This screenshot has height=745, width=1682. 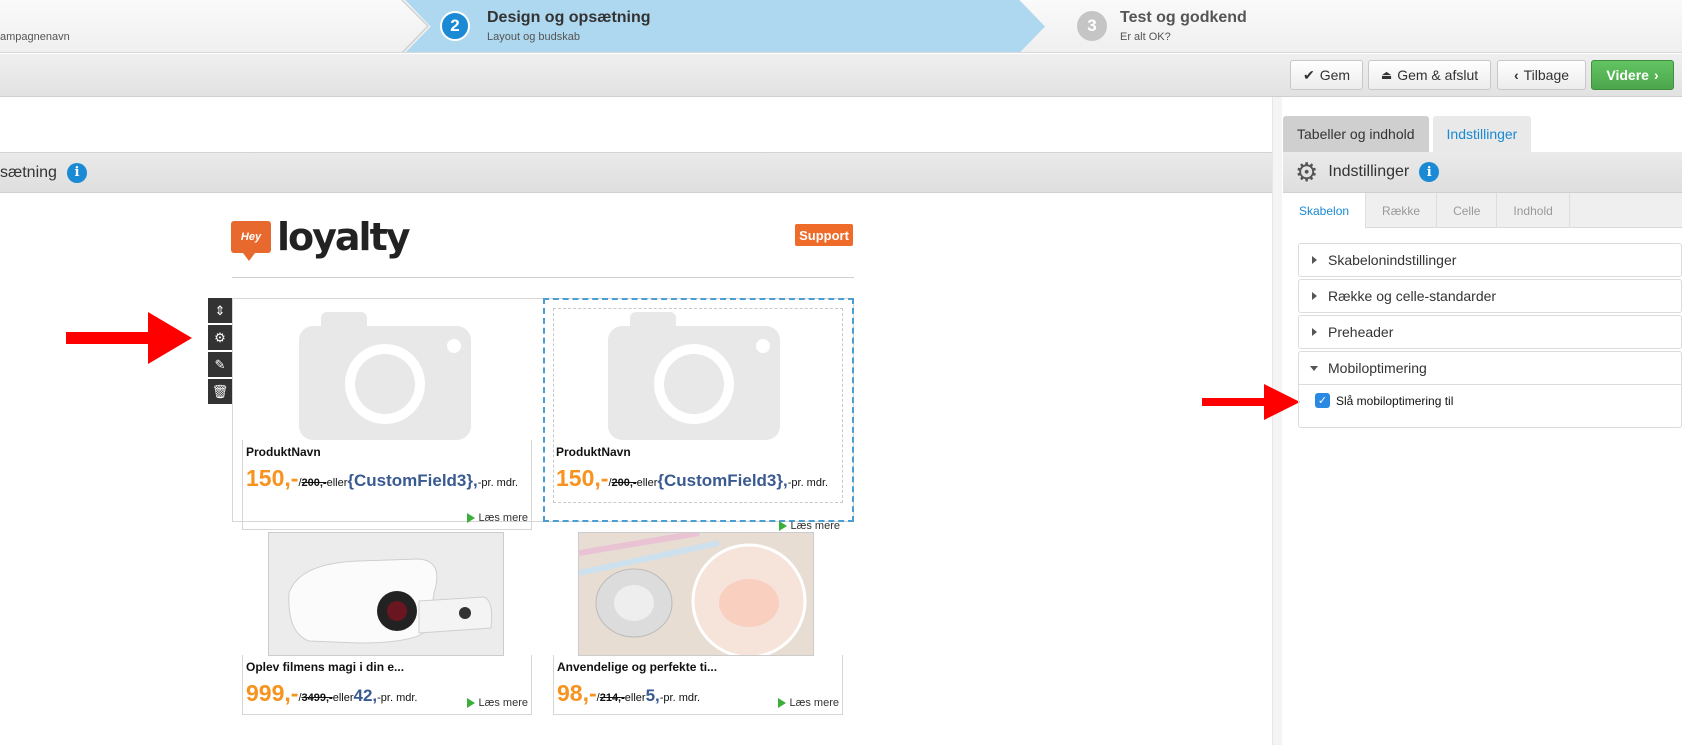 I want to click on step-2-sub: Layout og budskab, so click(x=533, y=37).